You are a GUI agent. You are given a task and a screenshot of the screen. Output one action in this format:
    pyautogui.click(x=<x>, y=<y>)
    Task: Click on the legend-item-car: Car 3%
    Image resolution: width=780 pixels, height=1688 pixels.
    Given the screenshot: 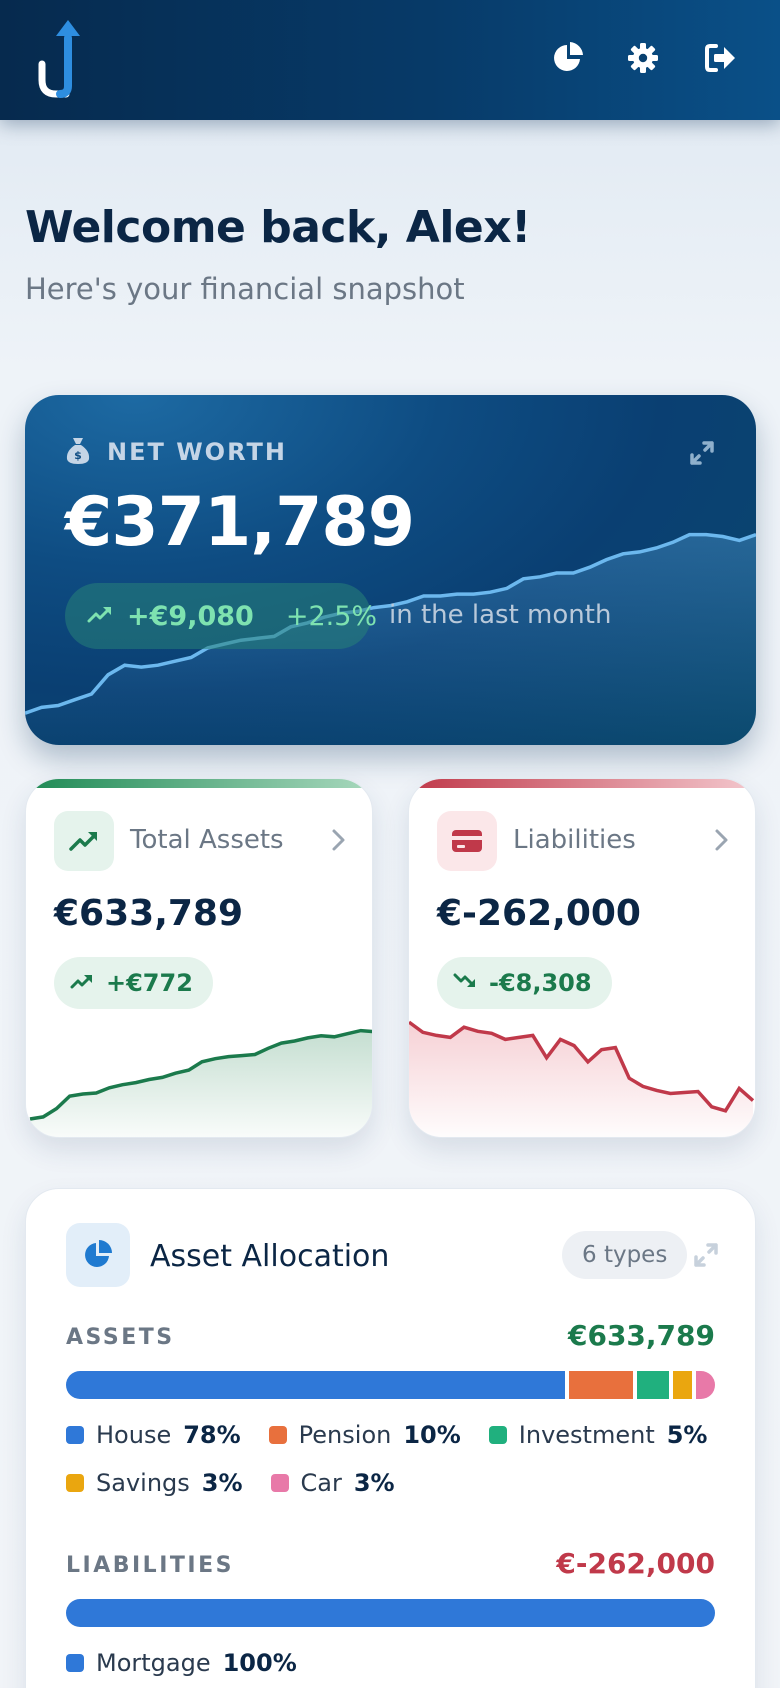 What is the action you would take?
    pyautogui.click(x=332, y=1483)
    